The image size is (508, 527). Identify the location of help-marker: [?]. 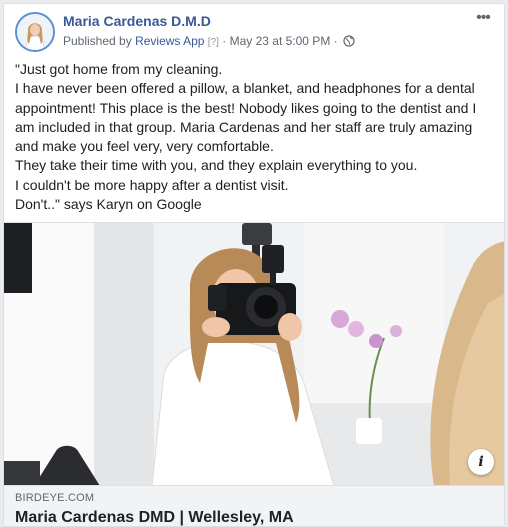
(213, 42).